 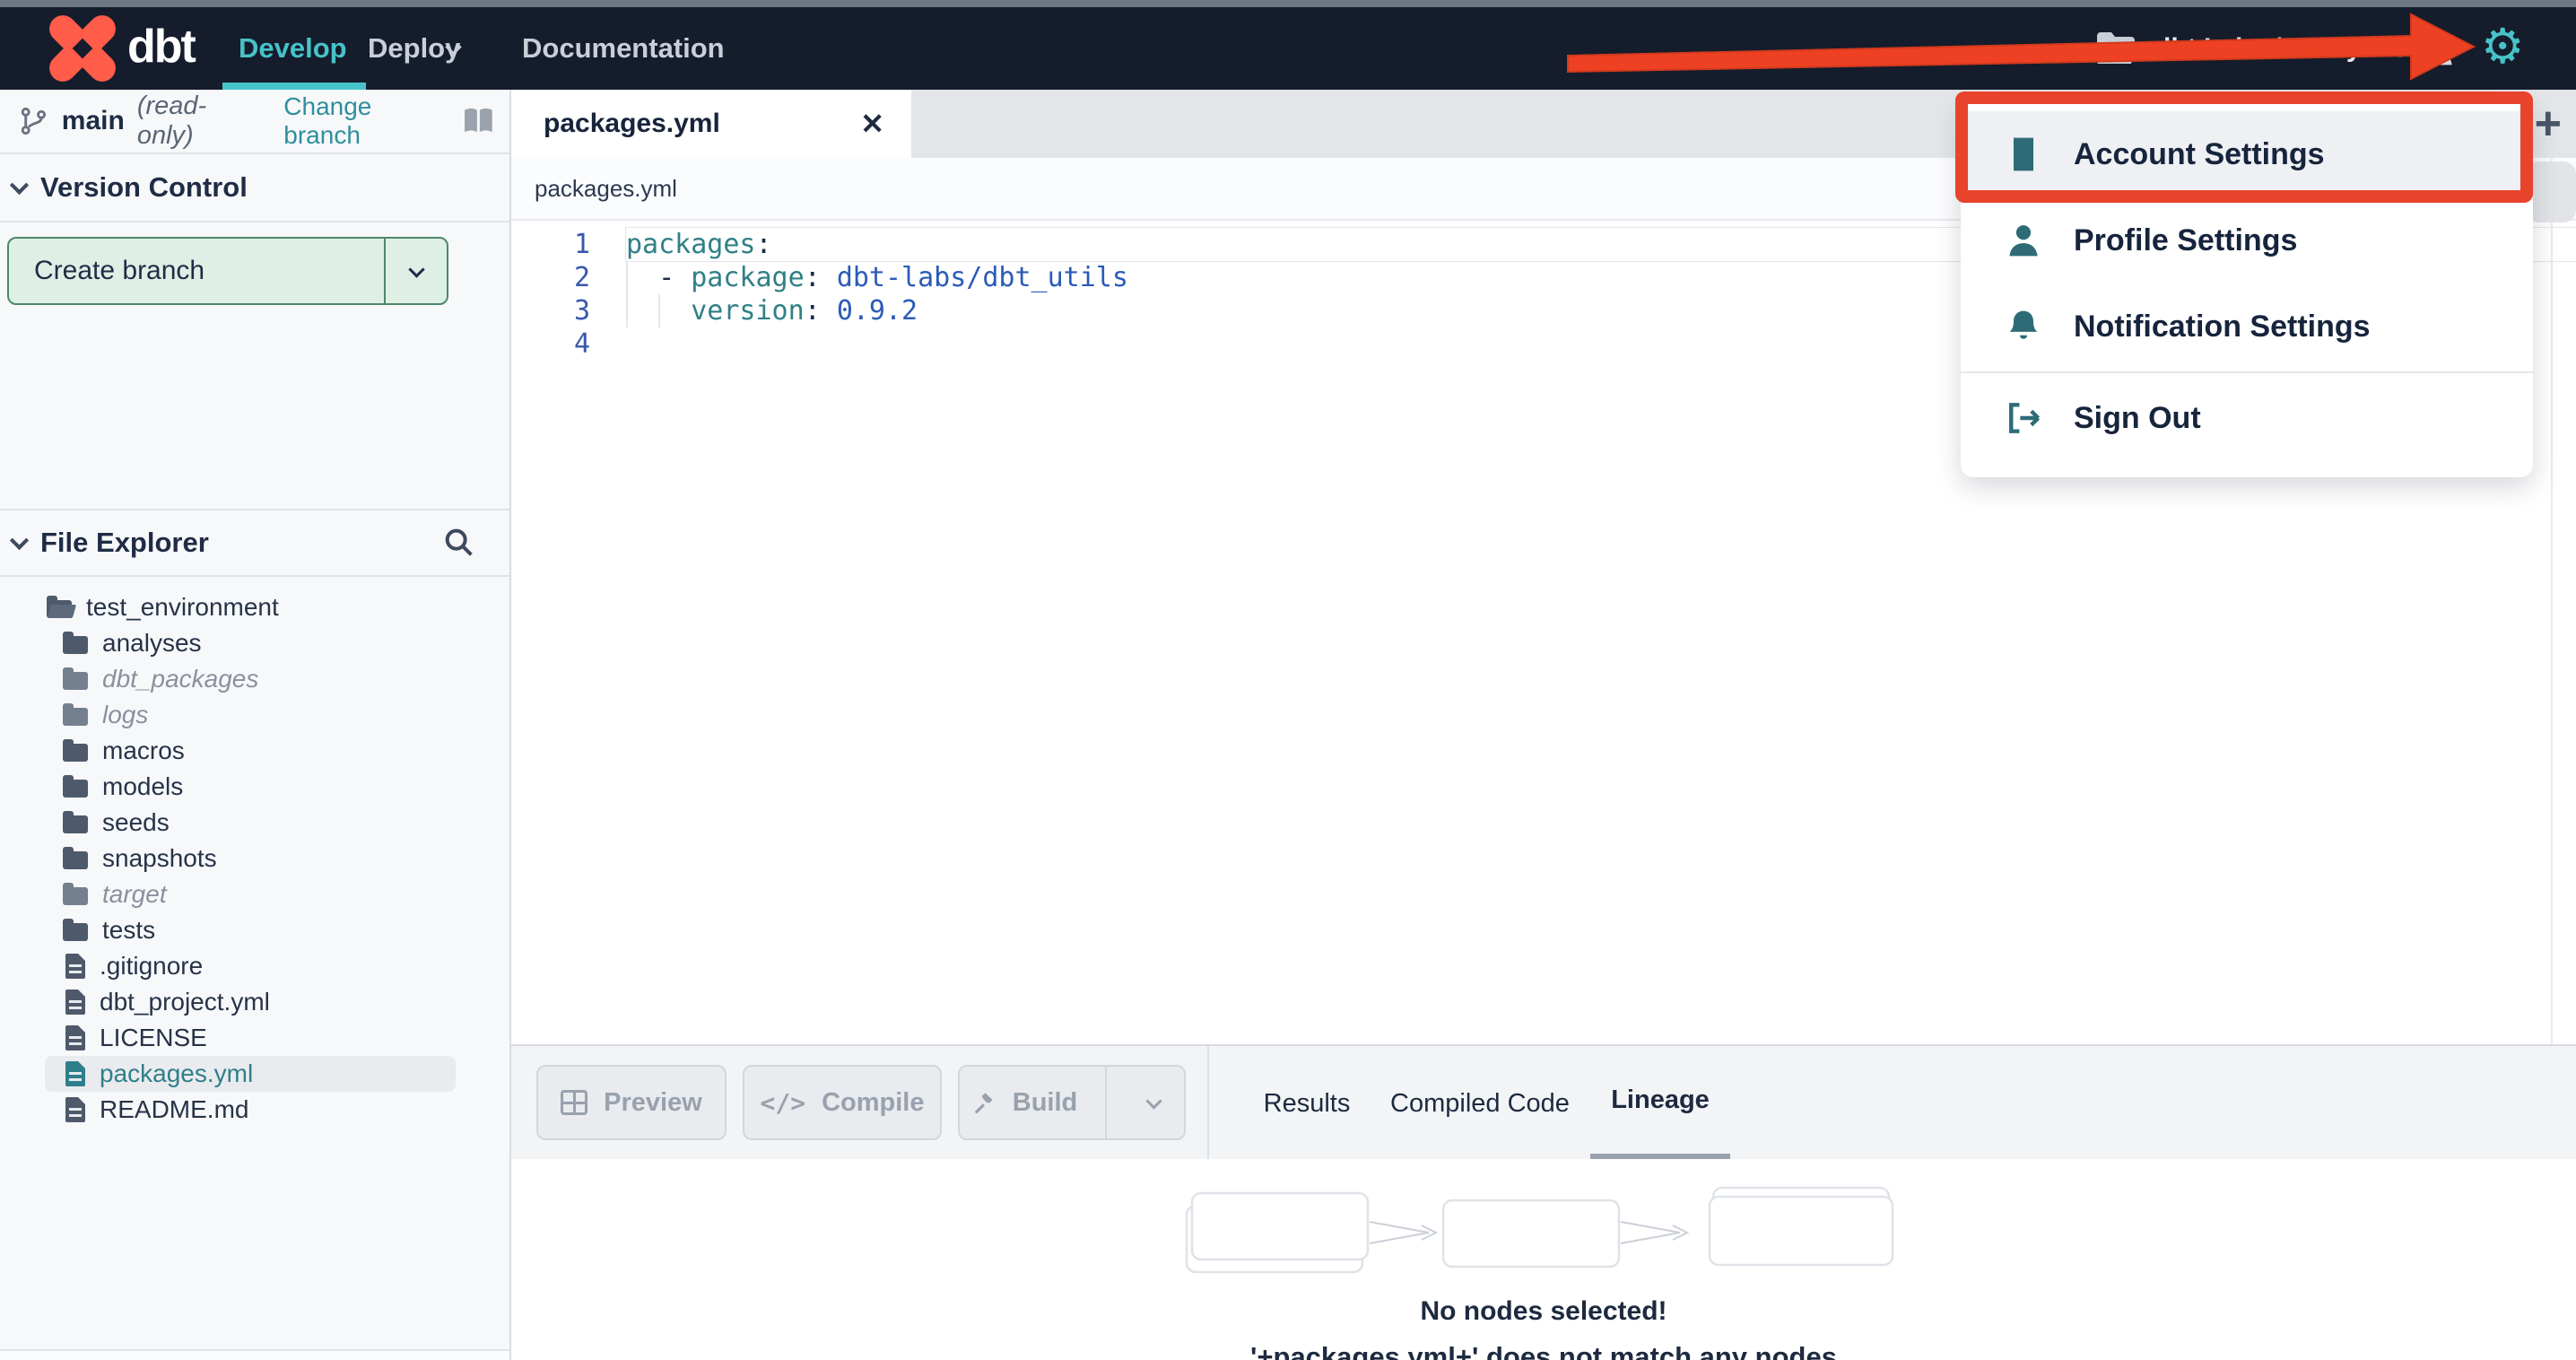 I want to click on line-number: 1, so click(x=581, y=244).